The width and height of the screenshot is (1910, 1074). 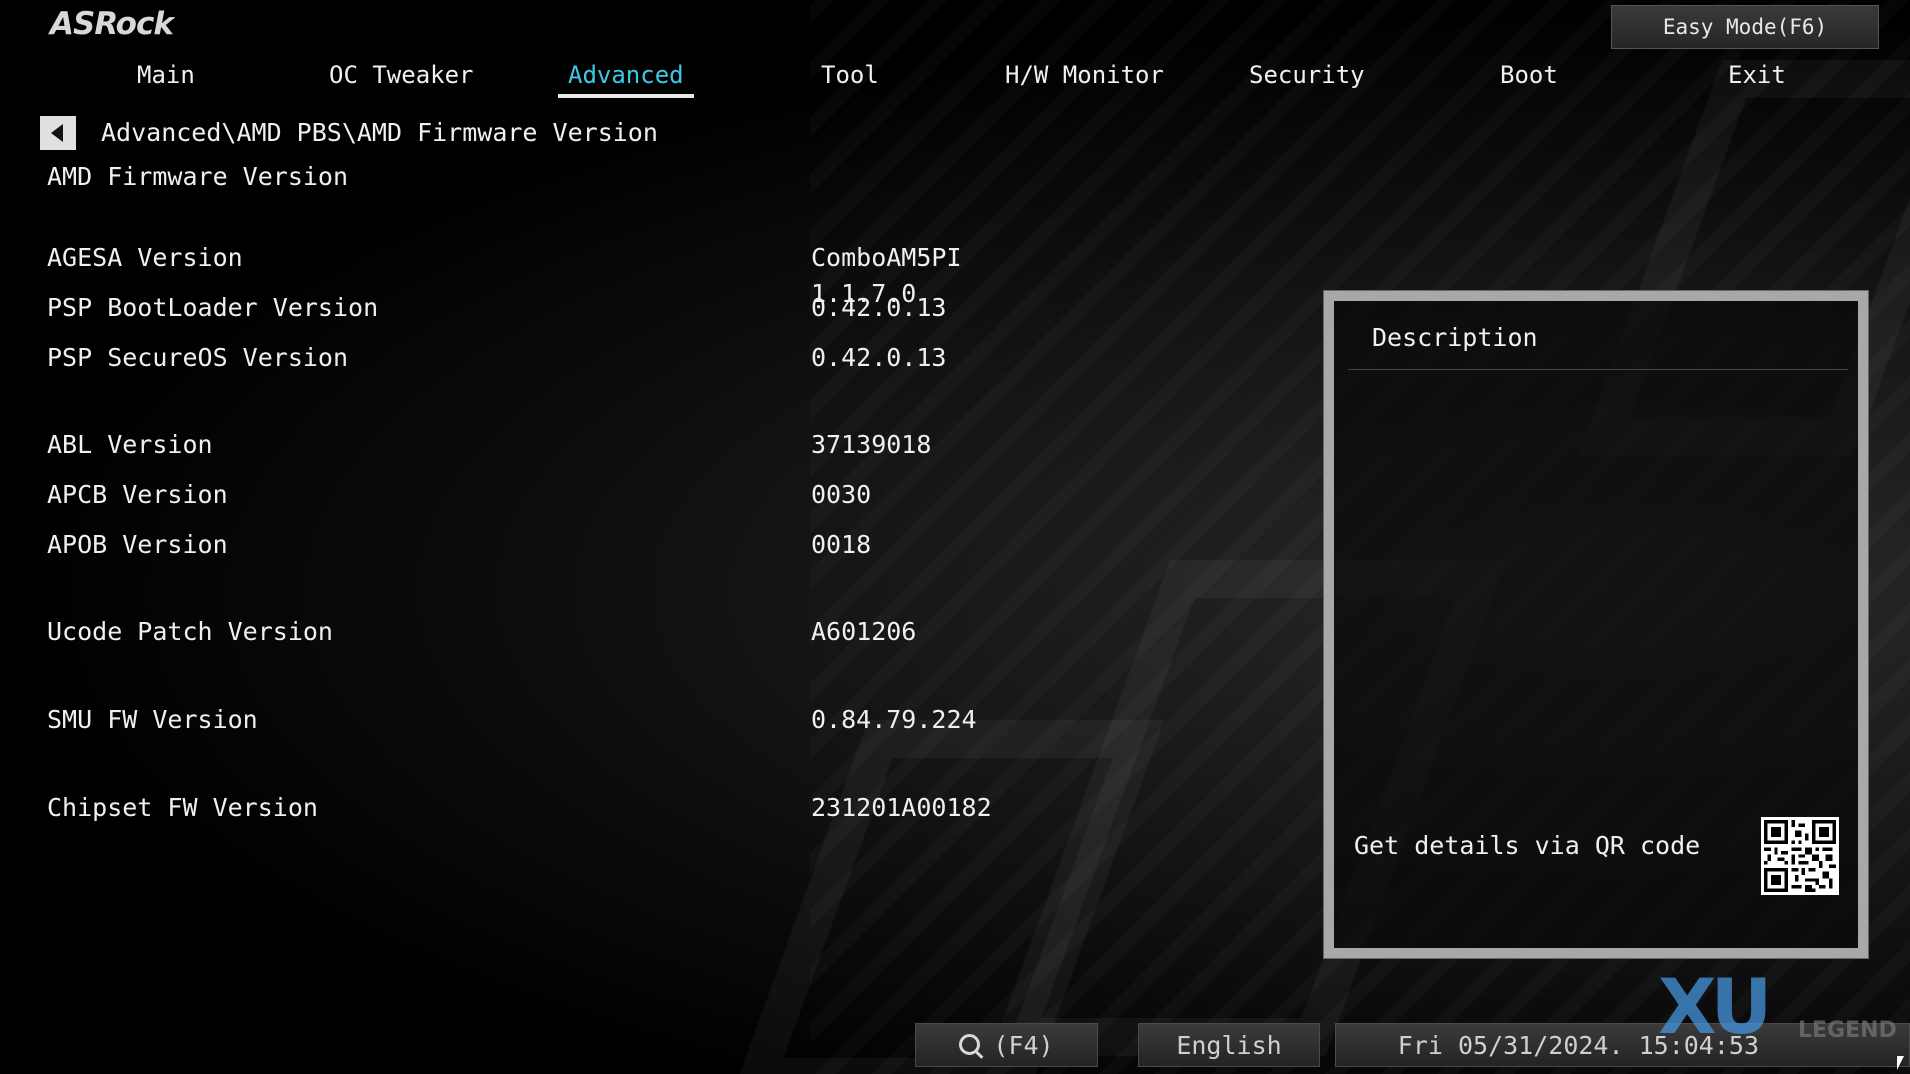 I want to click on info-row-smu-fw: SMU FW Version 0.84.79.224, so click(x=547, y=720).